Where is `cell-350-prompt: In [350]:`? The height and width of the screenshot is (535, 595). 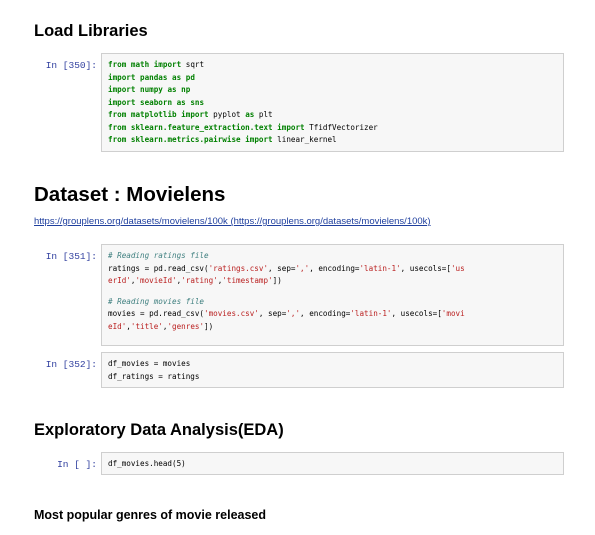
cell-350-prompt: In [350]: is located at coordinates (71, 65).